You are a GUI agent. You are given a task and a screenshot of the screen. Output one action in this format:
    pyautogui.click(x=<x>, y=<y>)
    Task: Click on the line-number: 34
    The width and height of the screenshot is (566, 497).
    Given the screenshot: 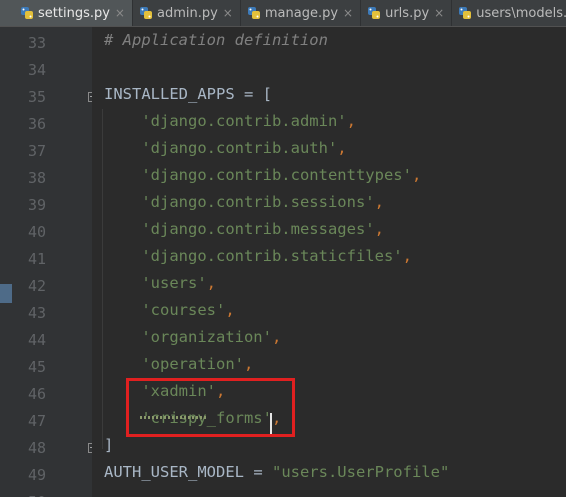 What is the action you would take?
    pyautogui.click(x=36, y=70)
    